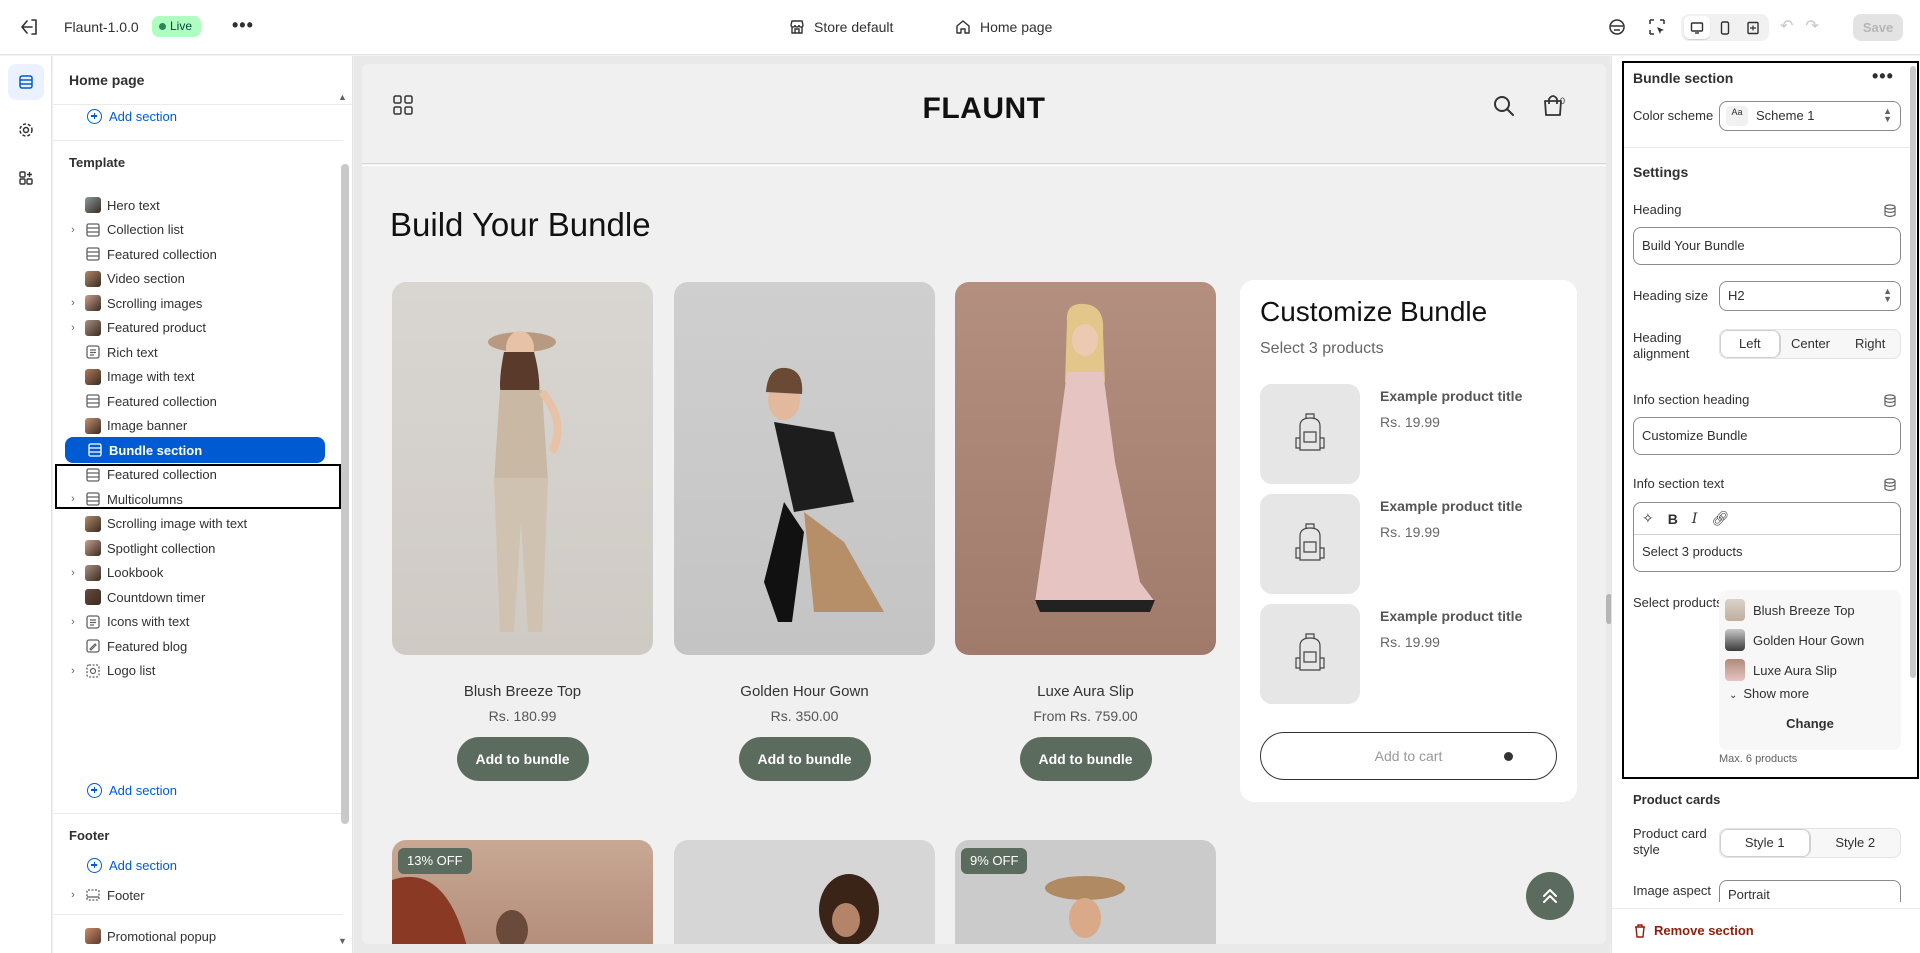 This screenshot has height=953, width=1920. Describe the element at coordinates (198, 486) in the screenshot. I see `selection-highlight` at that location.